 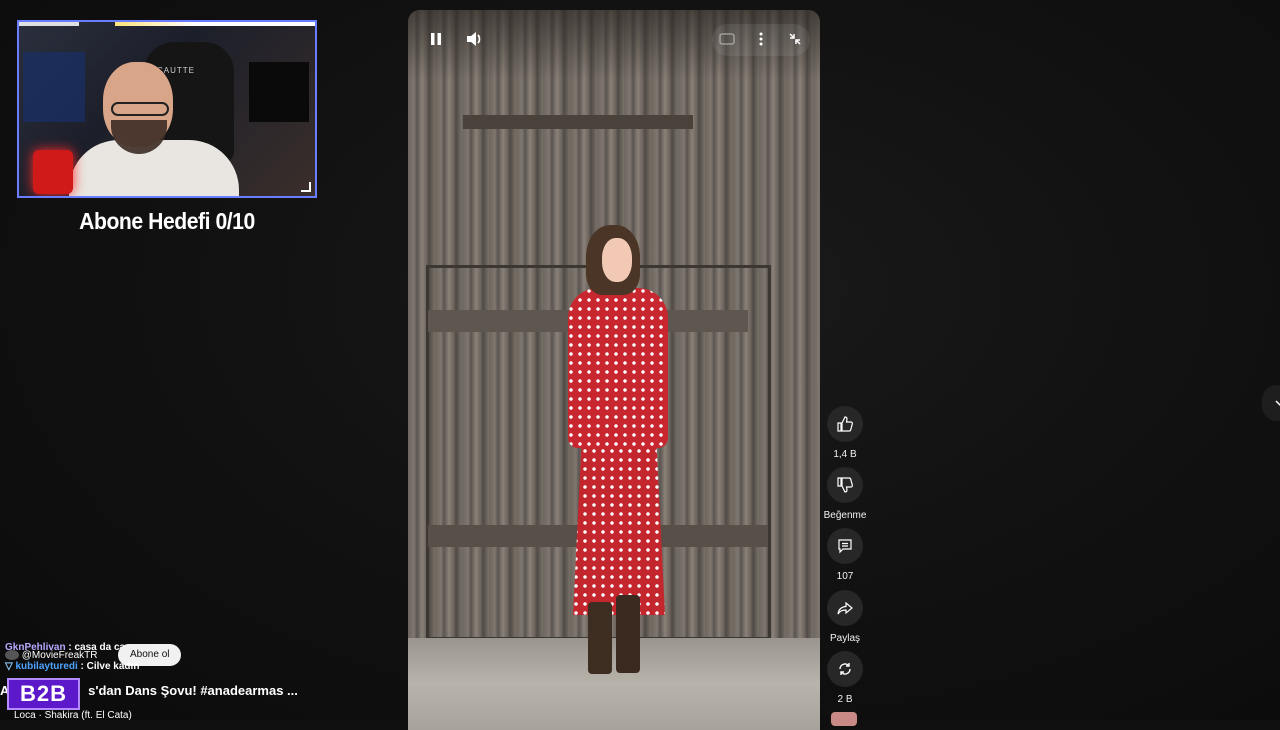 What do you see at coordinates (844, 638) in the screenshot?
I see `share-label: Paylaş` at bounding box center [844, 638].